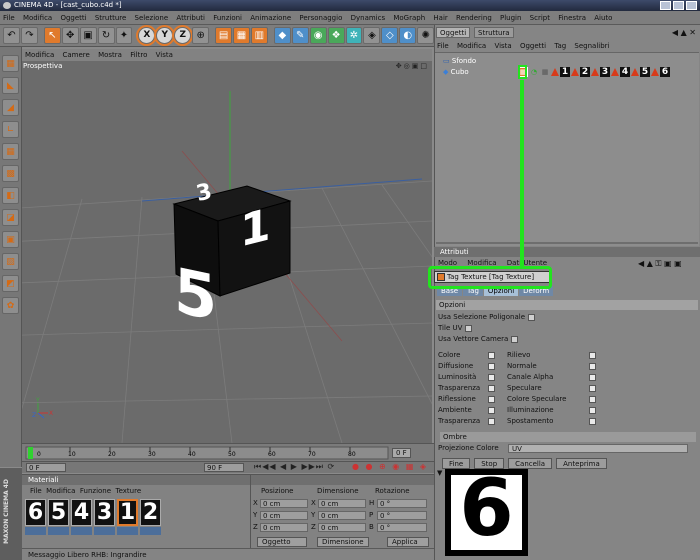 This screenshot has height=560, width=700. Describe the element at coordinates (603, 17) in the screenshot. I see `menu-aiuto: Aiuto` at that location.